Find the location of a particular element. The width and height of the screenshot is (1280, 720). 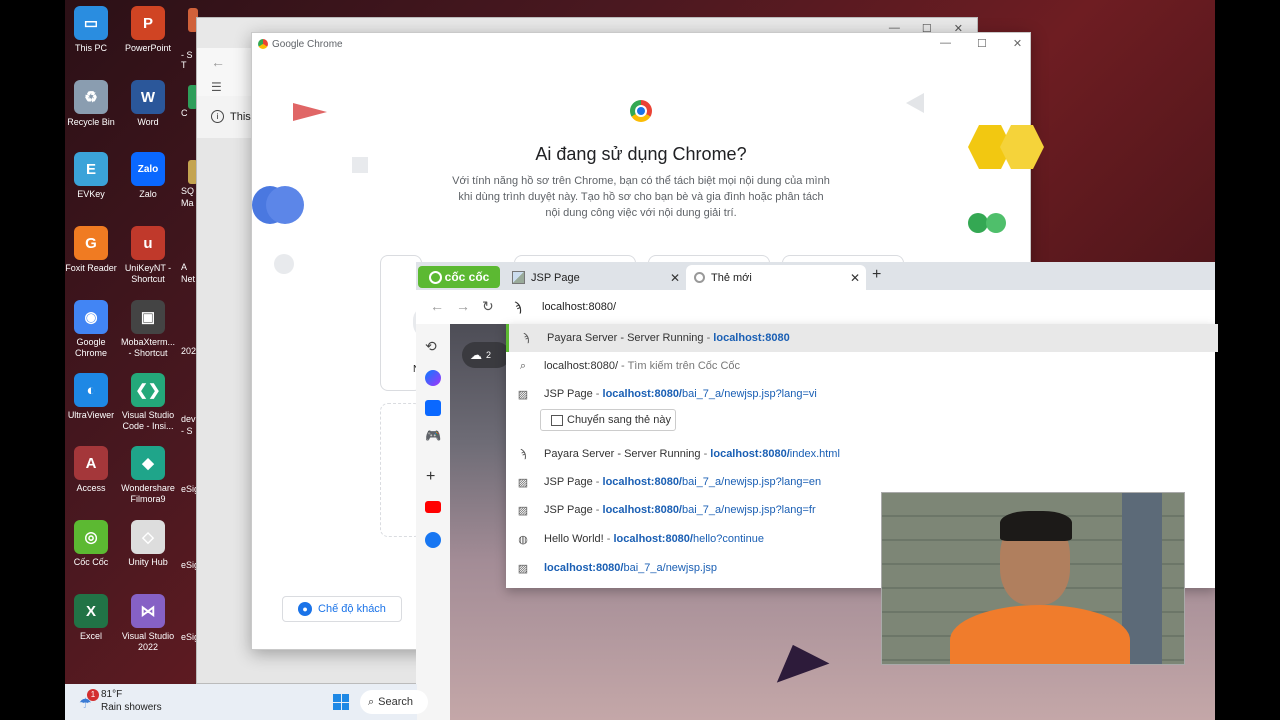

chrome-icon is located at coordinates (263, 44).